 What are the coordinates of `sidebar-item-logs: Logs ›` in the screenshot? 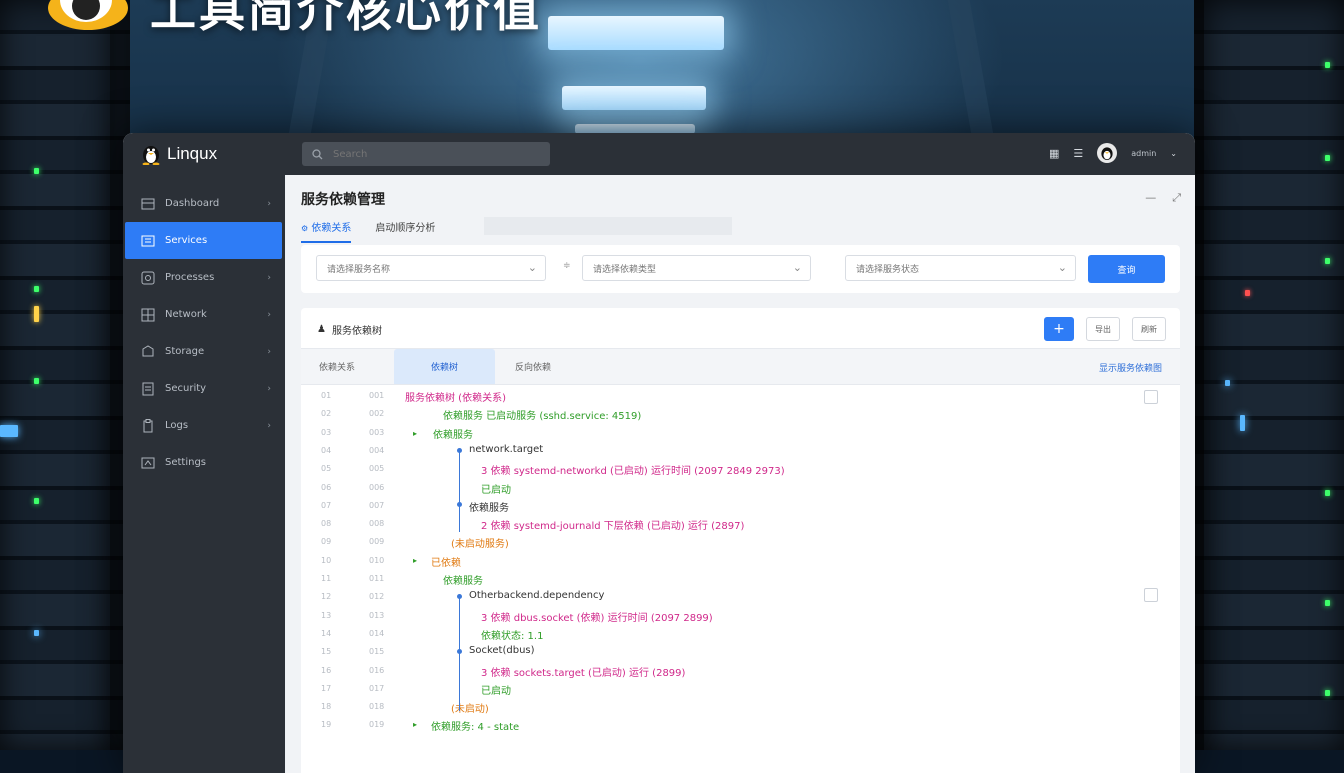 It's located at (204, 425).